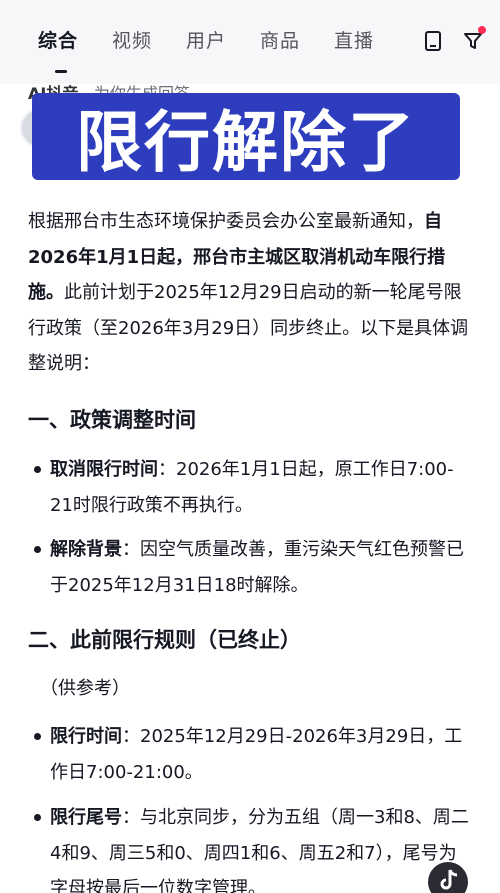 This screenshot has width=500, height=893. I want to click on headline-banner: 限行解除了, so click(246, 137).